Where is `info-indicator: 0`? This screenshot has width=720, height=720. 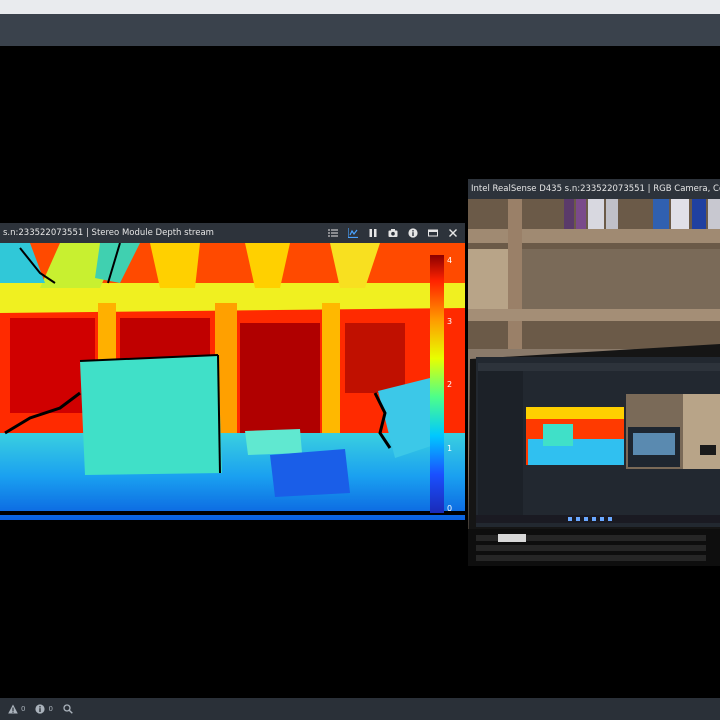 info-indicator: 0 is located at coordinates (44, 709).